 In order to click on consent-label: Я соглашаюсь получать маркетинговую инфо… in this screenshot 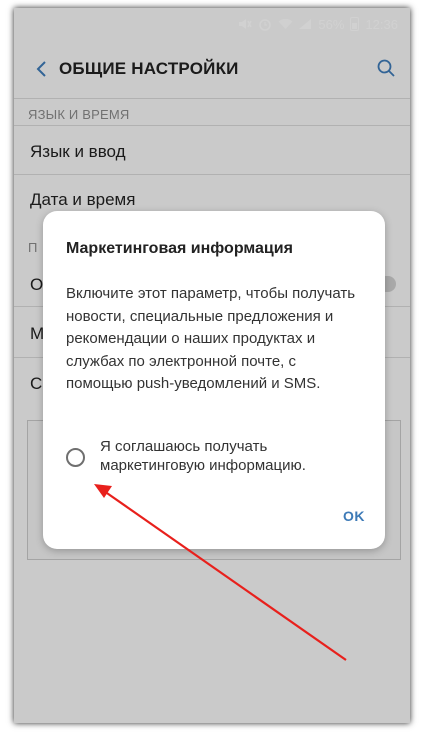, I will do `click(203, 456)`.